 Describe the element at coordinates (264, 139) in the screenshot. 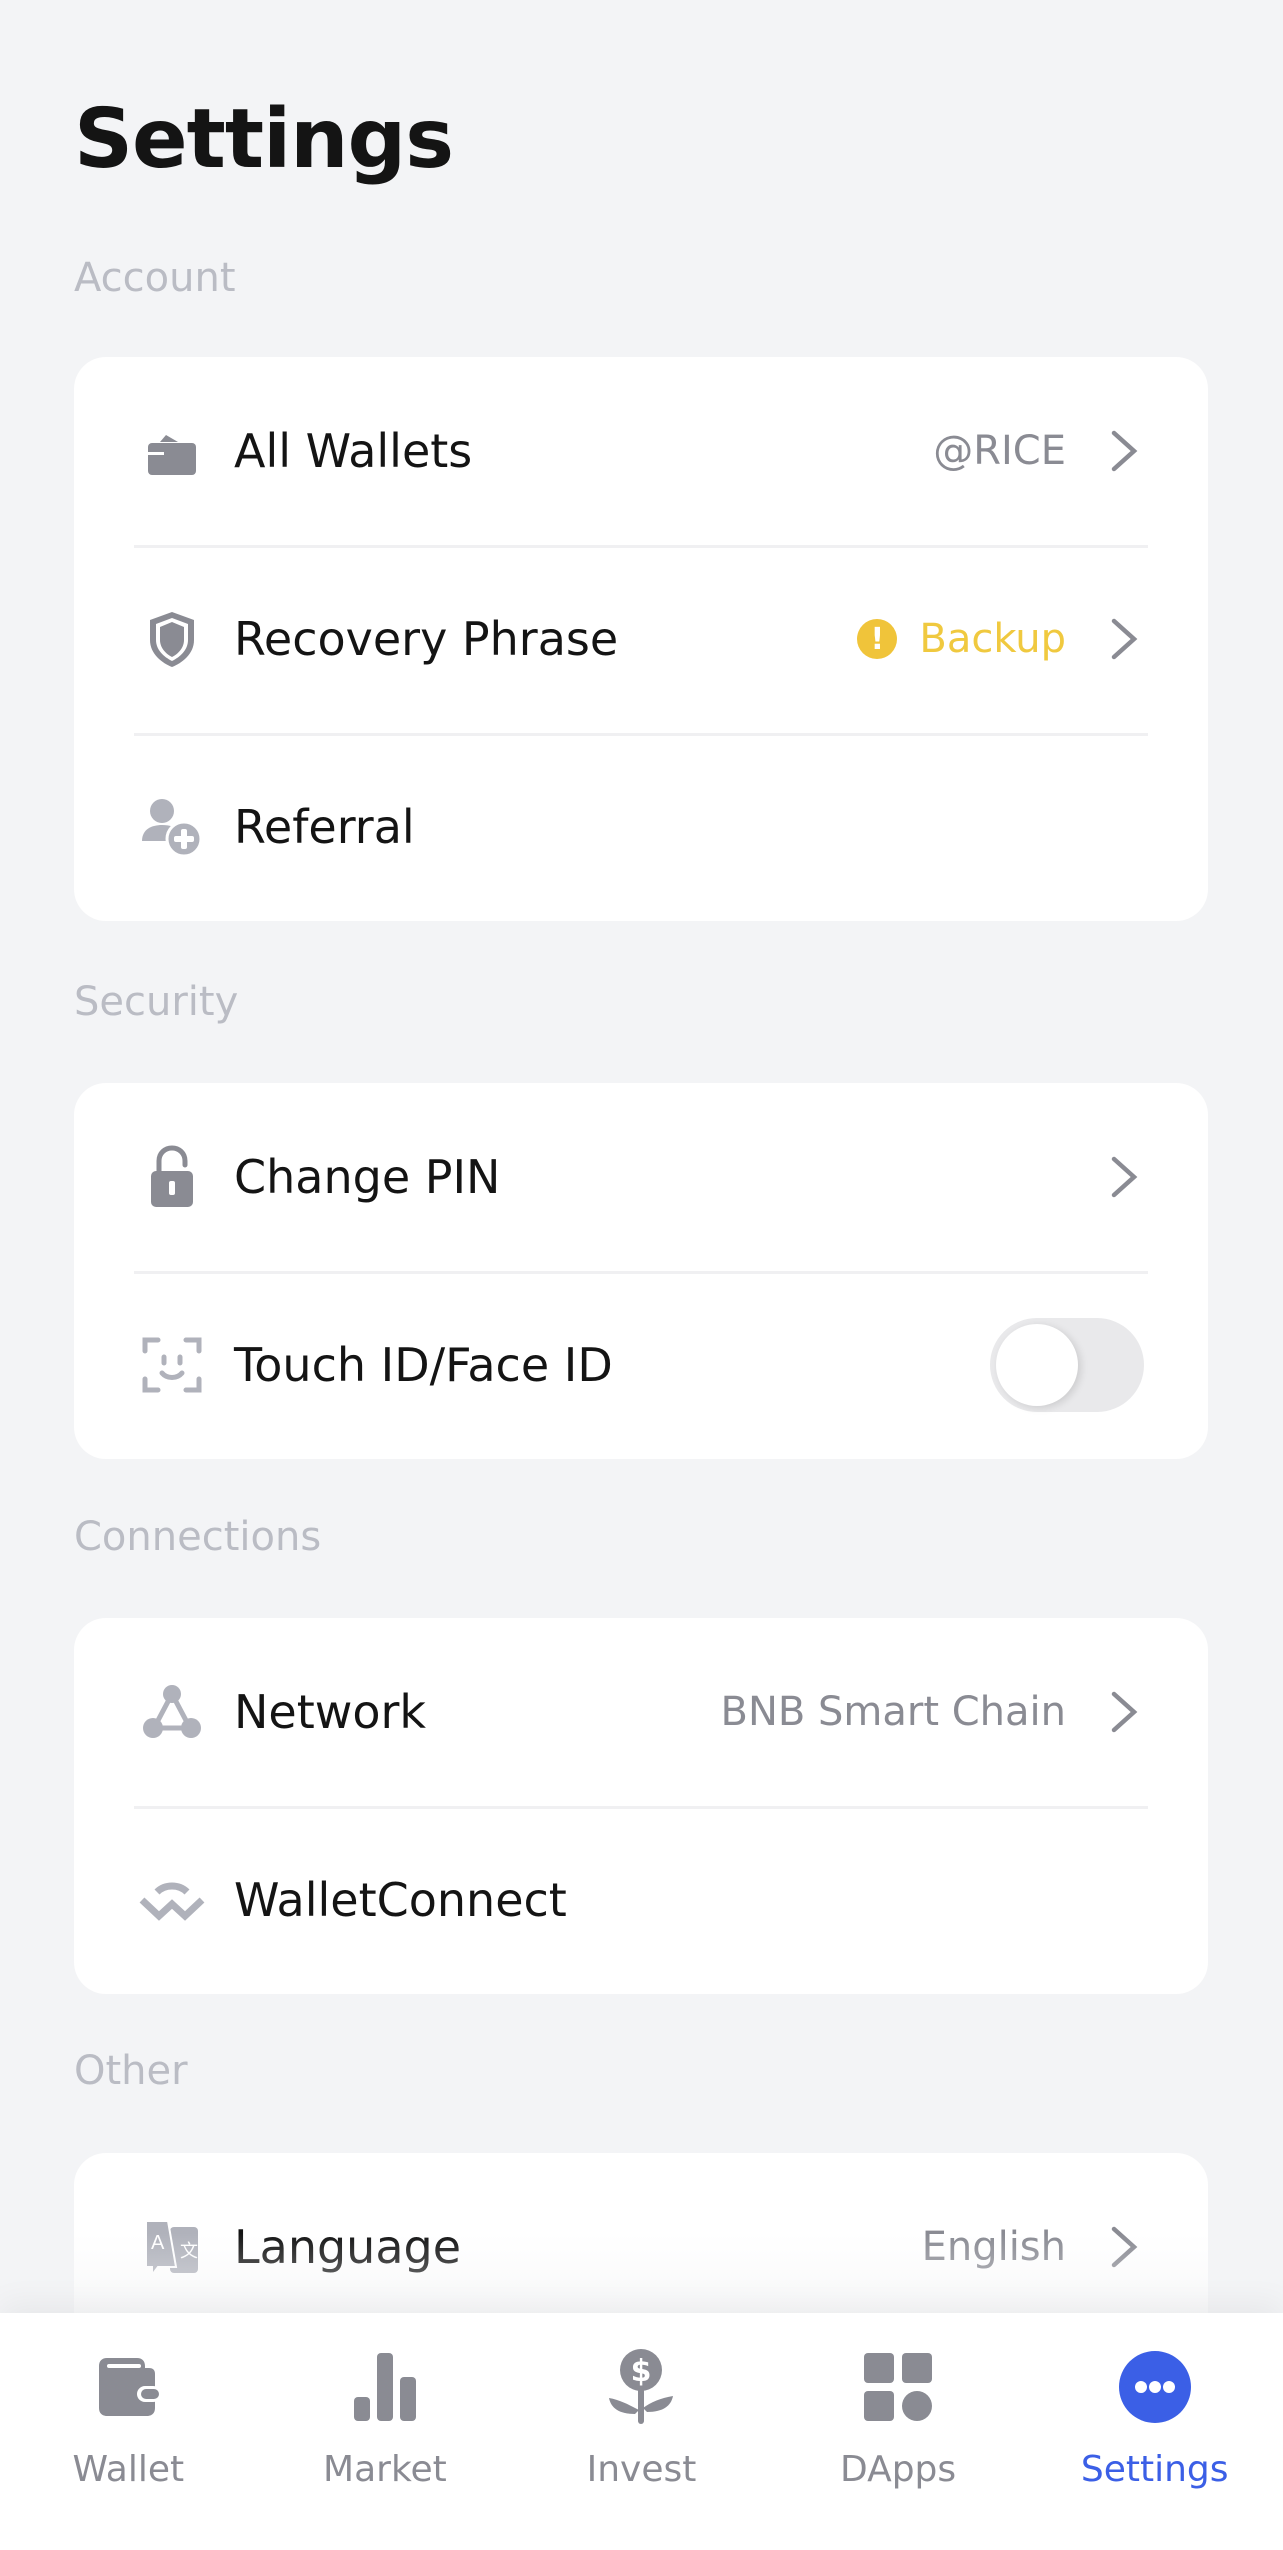

I see `page-title: Settings` at that location.